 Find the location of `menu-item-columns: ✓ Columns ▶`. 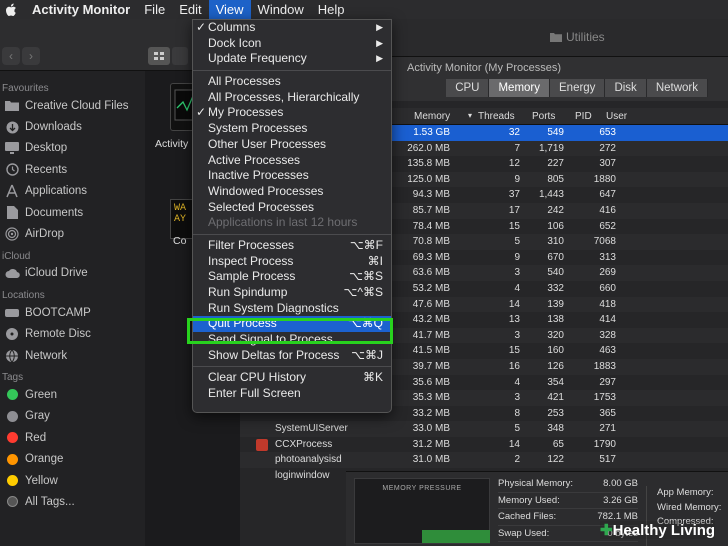

menu-item-columns: ✓ Columns ▶ is located at coordinates (292, 28).